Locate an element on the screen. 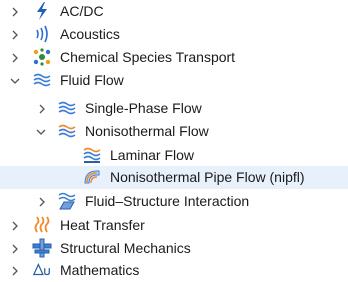 Image resolution: width=348 pixels, height=282 pixels. acoustics-waves-icon is located at coordinates (42, 34).